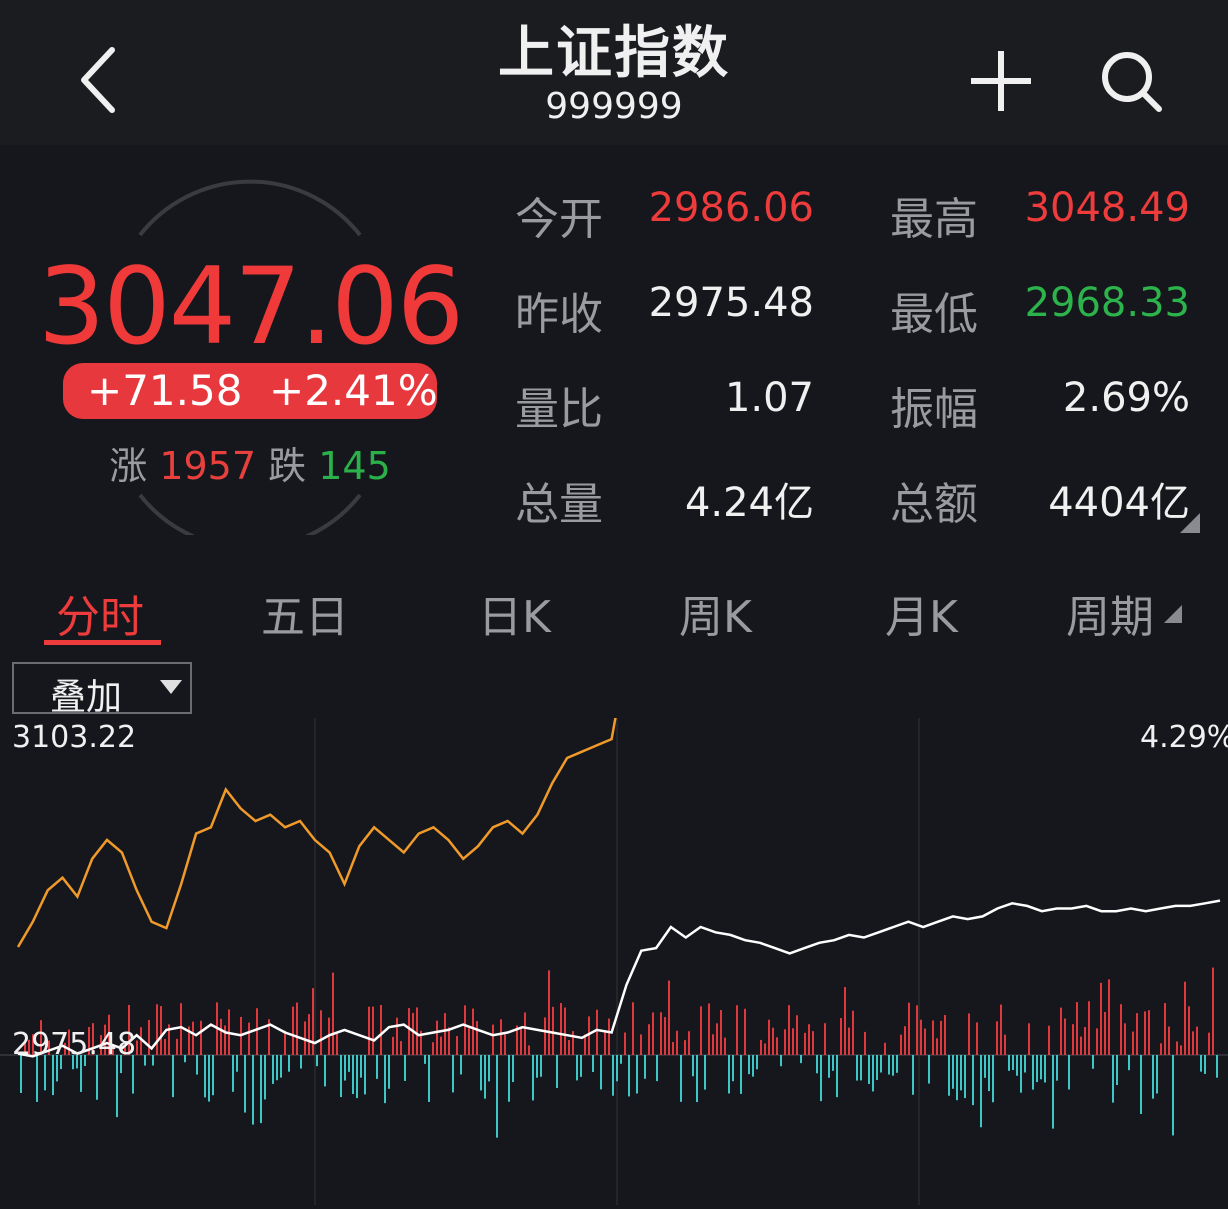 The image size is (1228, 1209). Describe the element at coordinates (1001, 81) in the screenshot. I see `add-watchlist-icon` at that location.